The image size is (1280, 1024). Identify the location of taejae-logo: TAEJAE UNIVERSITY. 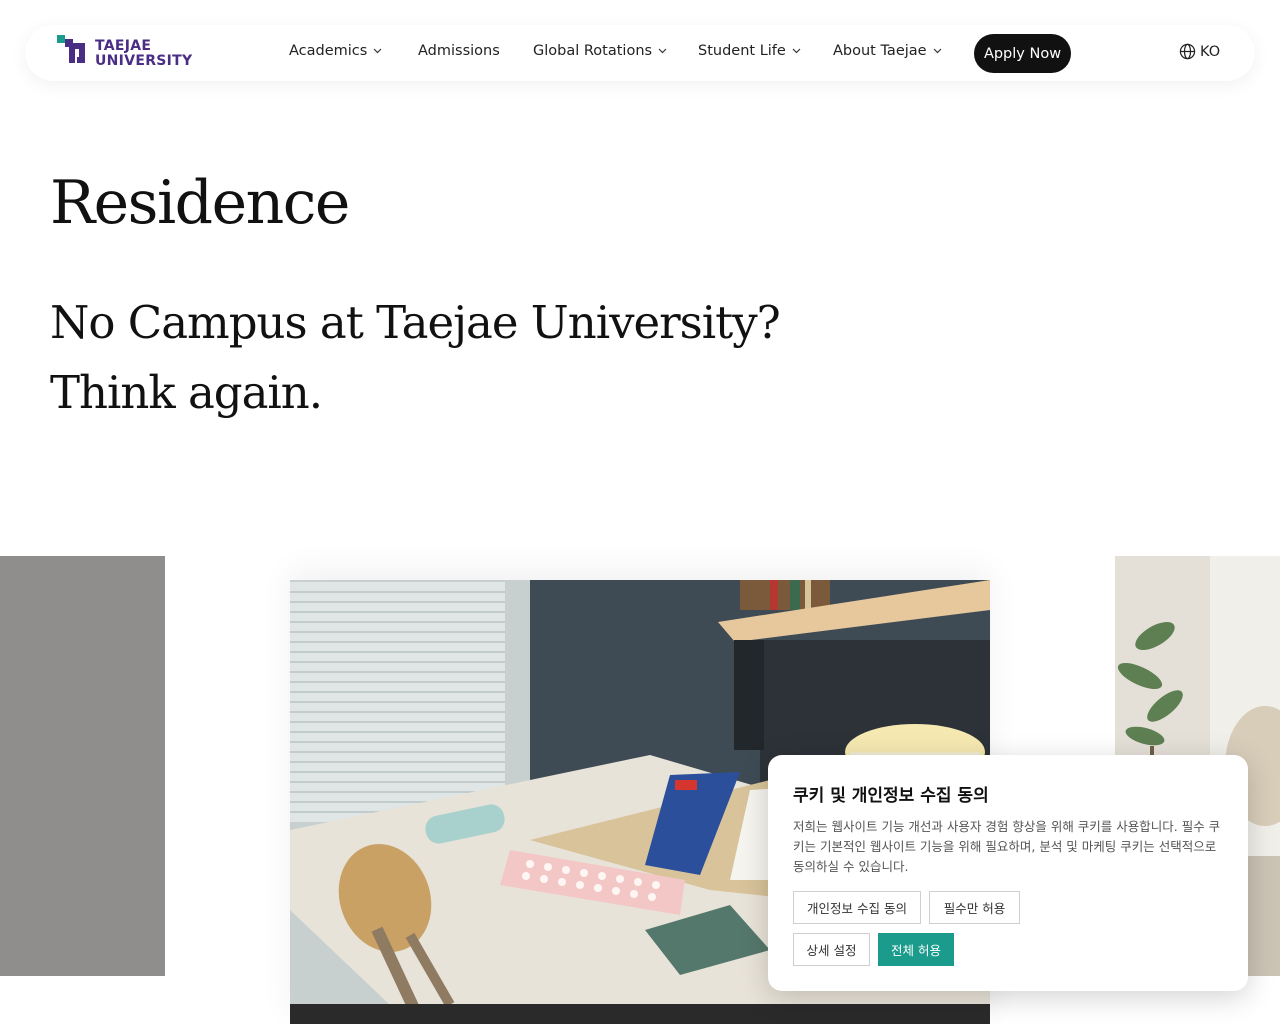
(125, 53).